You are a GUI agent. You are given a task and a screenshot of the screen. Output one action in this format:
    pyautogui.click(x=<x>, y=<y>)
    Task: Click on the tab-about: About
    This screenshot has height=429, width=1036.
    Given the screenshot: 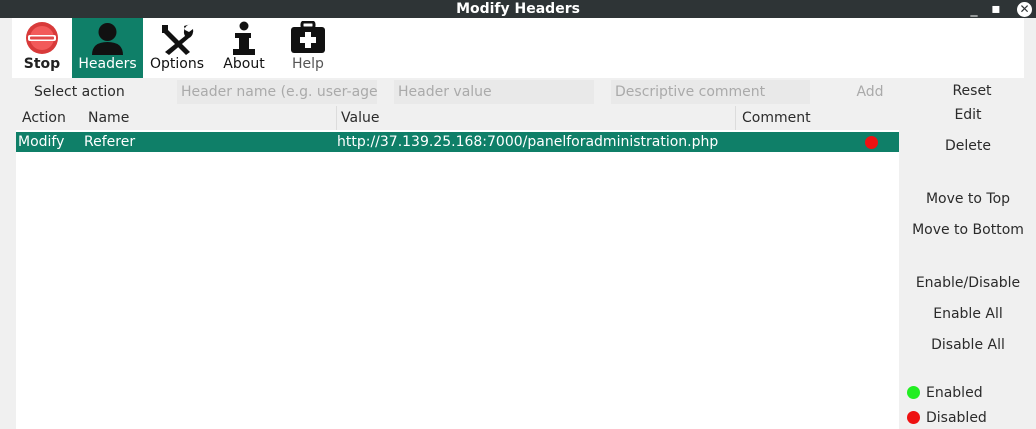 What is the action you would take?
    pyautogui.click(x=244, y=48)
    